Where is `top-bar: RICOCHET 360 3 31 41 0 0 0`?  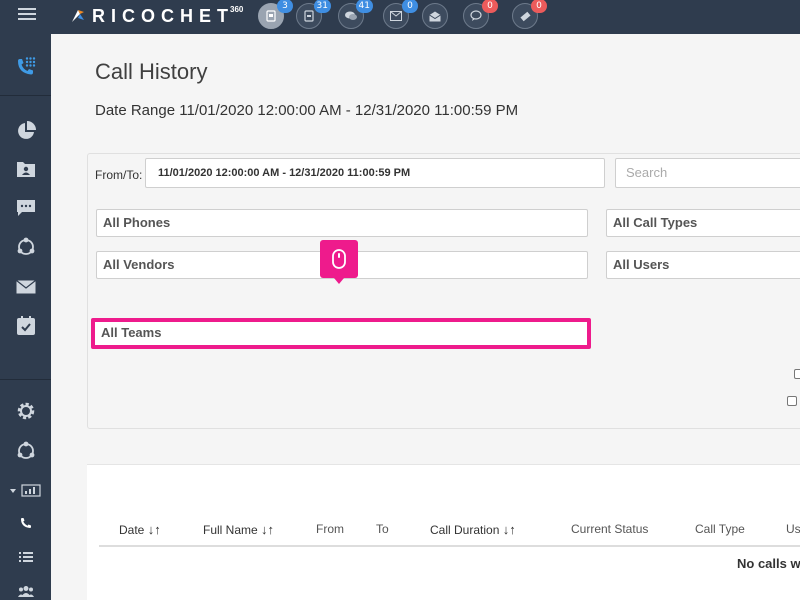
top-bar: RICOCHET 360 3 31 41 0 0 0 is located at coordinates (400, 17).